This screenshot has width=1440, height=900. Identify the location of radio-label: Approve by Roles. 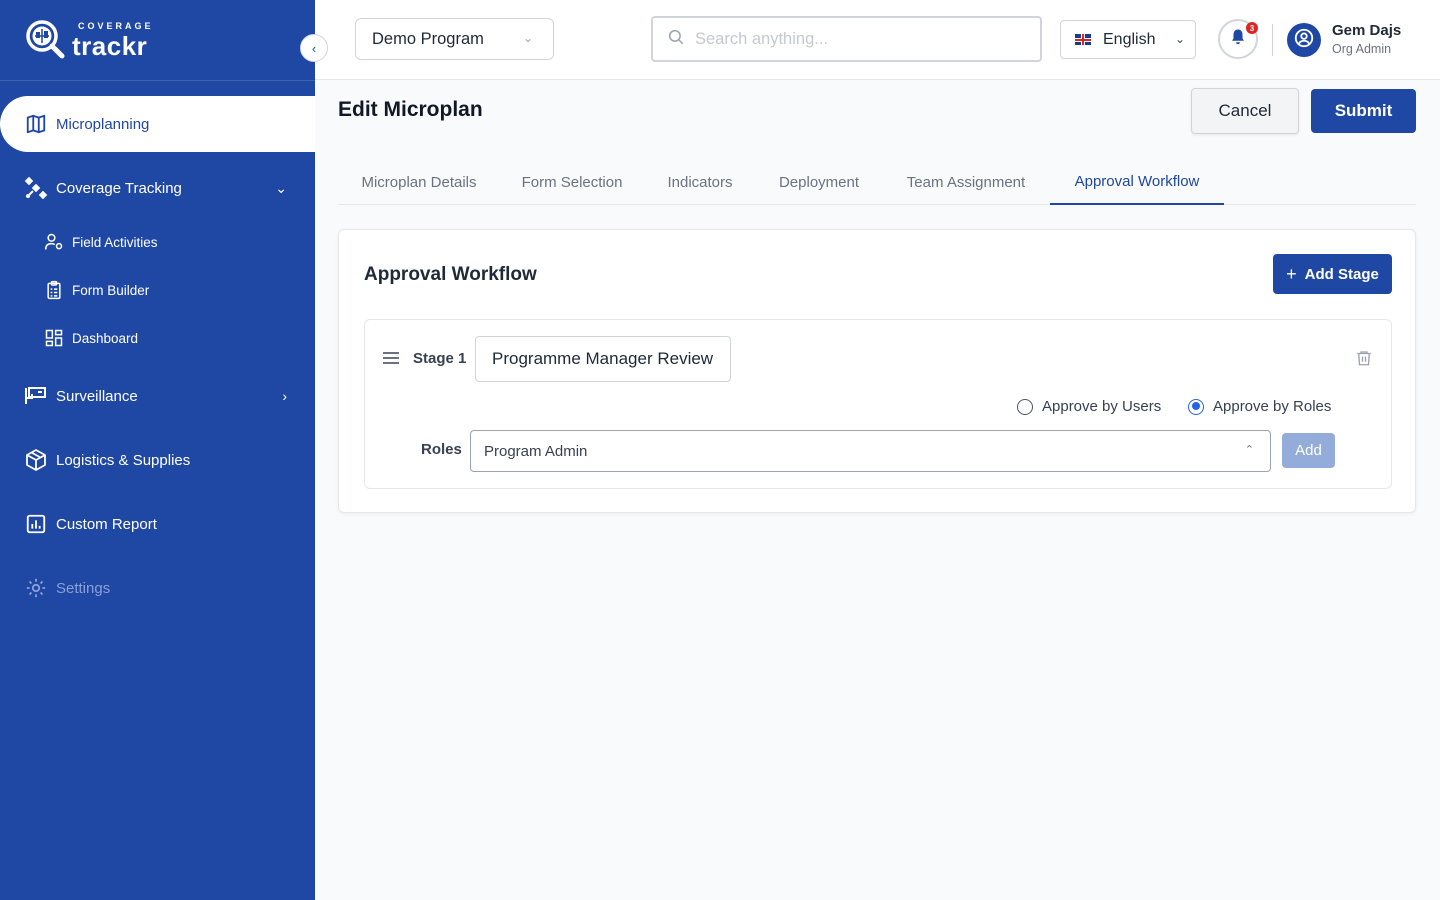
(1272, 406).